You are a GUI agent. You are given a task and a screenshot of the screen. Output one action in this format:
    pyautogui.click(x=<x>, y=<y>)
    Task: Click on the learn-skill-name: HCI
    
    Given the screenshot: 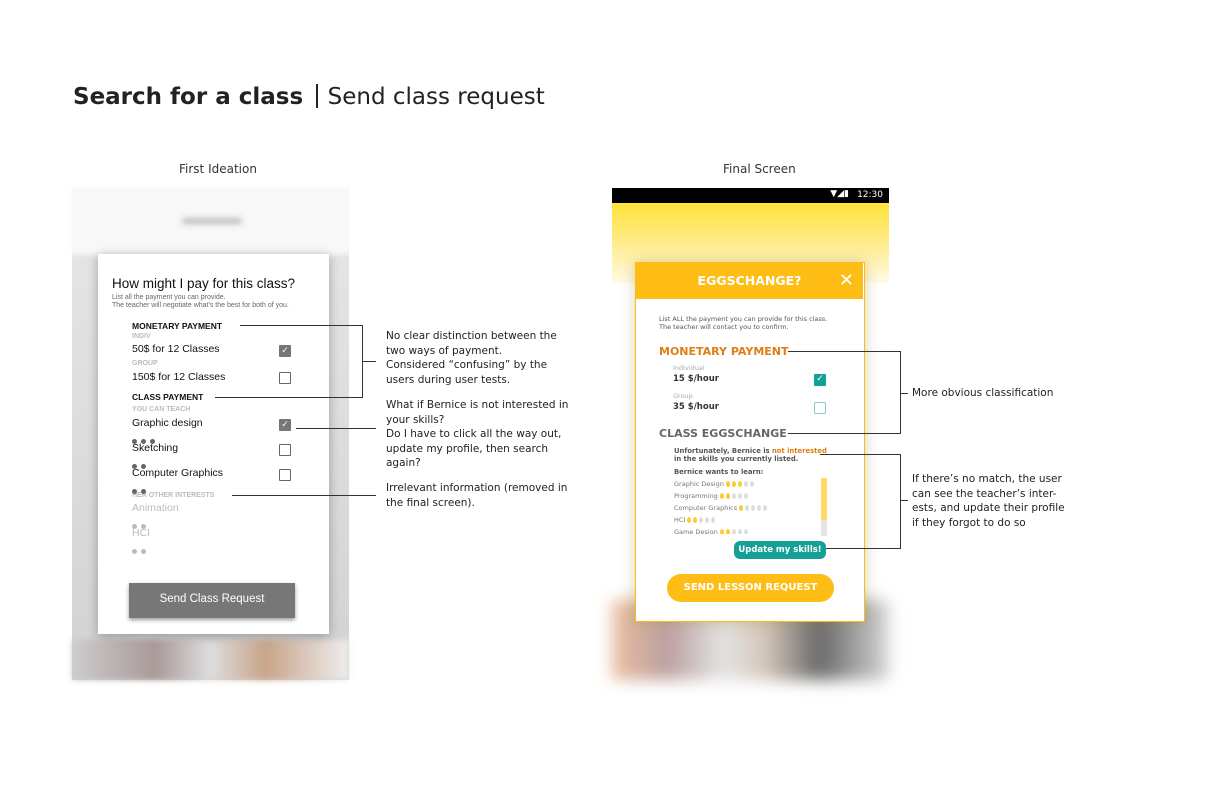 What is the action you would take?
    pyautogui.click(x=680, y=520)
    